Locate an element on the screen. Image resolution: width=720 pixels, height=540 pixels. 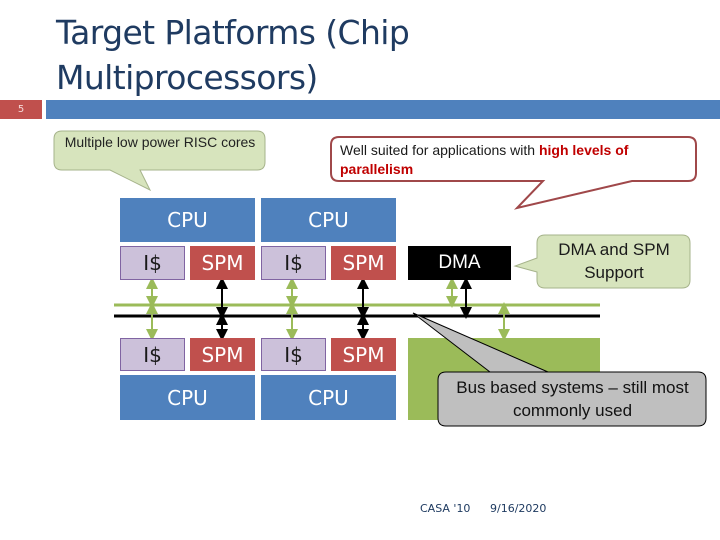
cpu-top-1: CPU is located at coordinates (187, 220).